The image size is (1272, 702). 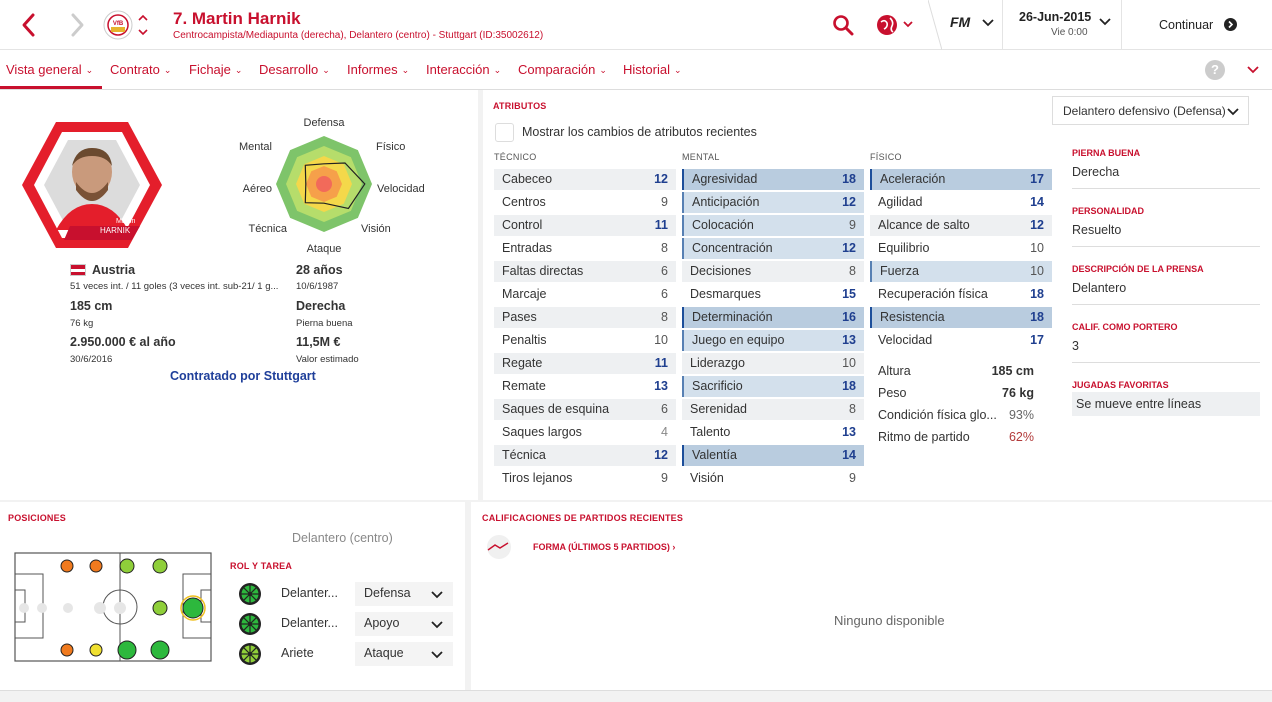 What do you see at coordinates (585, 340) in the screenshot?
I see `attribute-row: Penaltis 10` at bounding box center [585, 340].